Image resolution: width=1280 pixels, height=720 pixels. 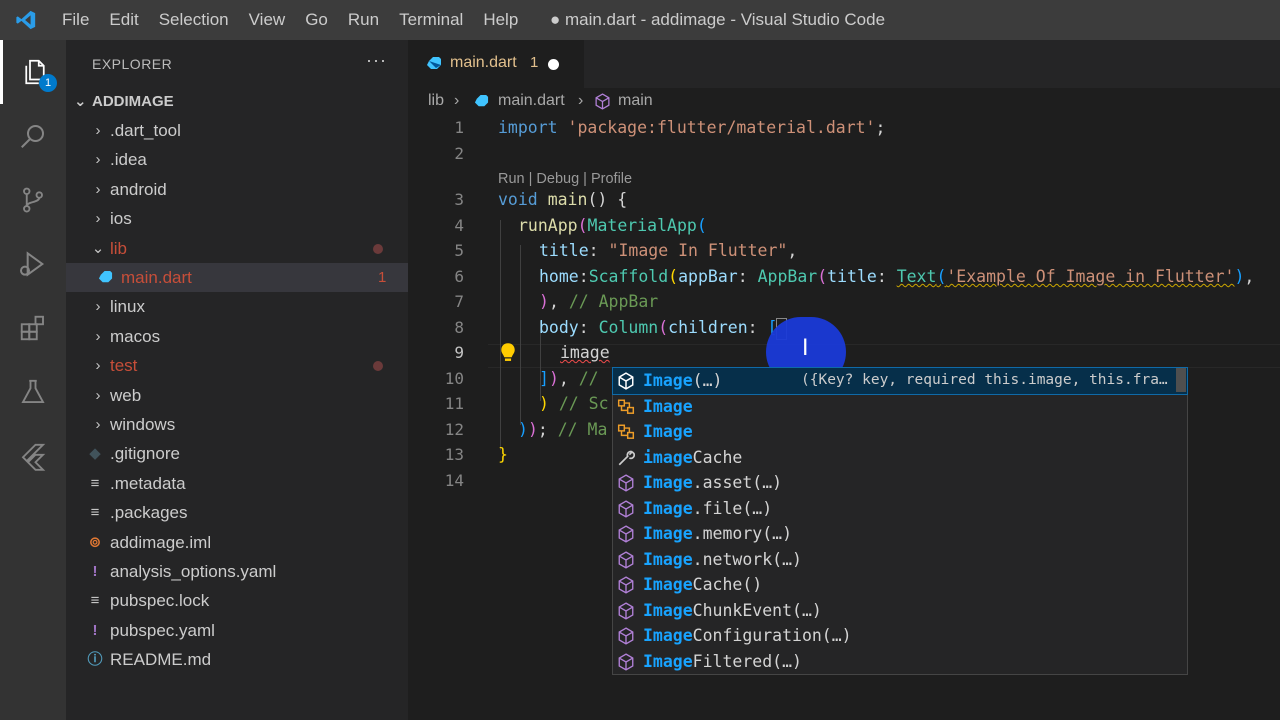 What do you see at coordinates (119, 248) in the screenshot?
I see `tree-item-label: lib` at bounding box center [119, 248].